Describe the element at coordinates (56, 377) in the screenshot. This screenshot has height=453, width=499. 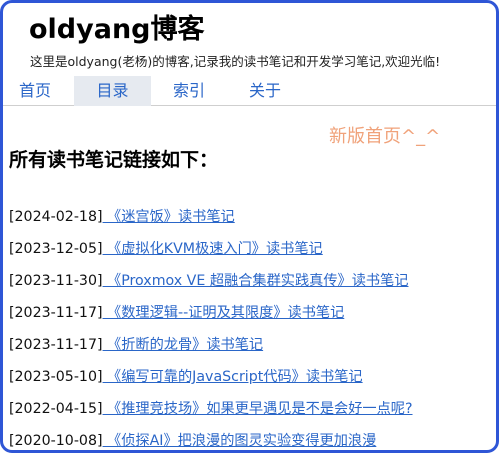
I see `note-date: [2023-05-10]` at that location.